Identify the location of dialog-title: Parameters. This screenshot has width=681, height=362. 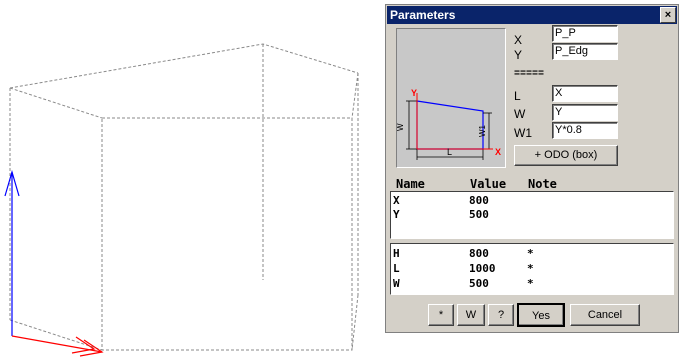
(423, 15).